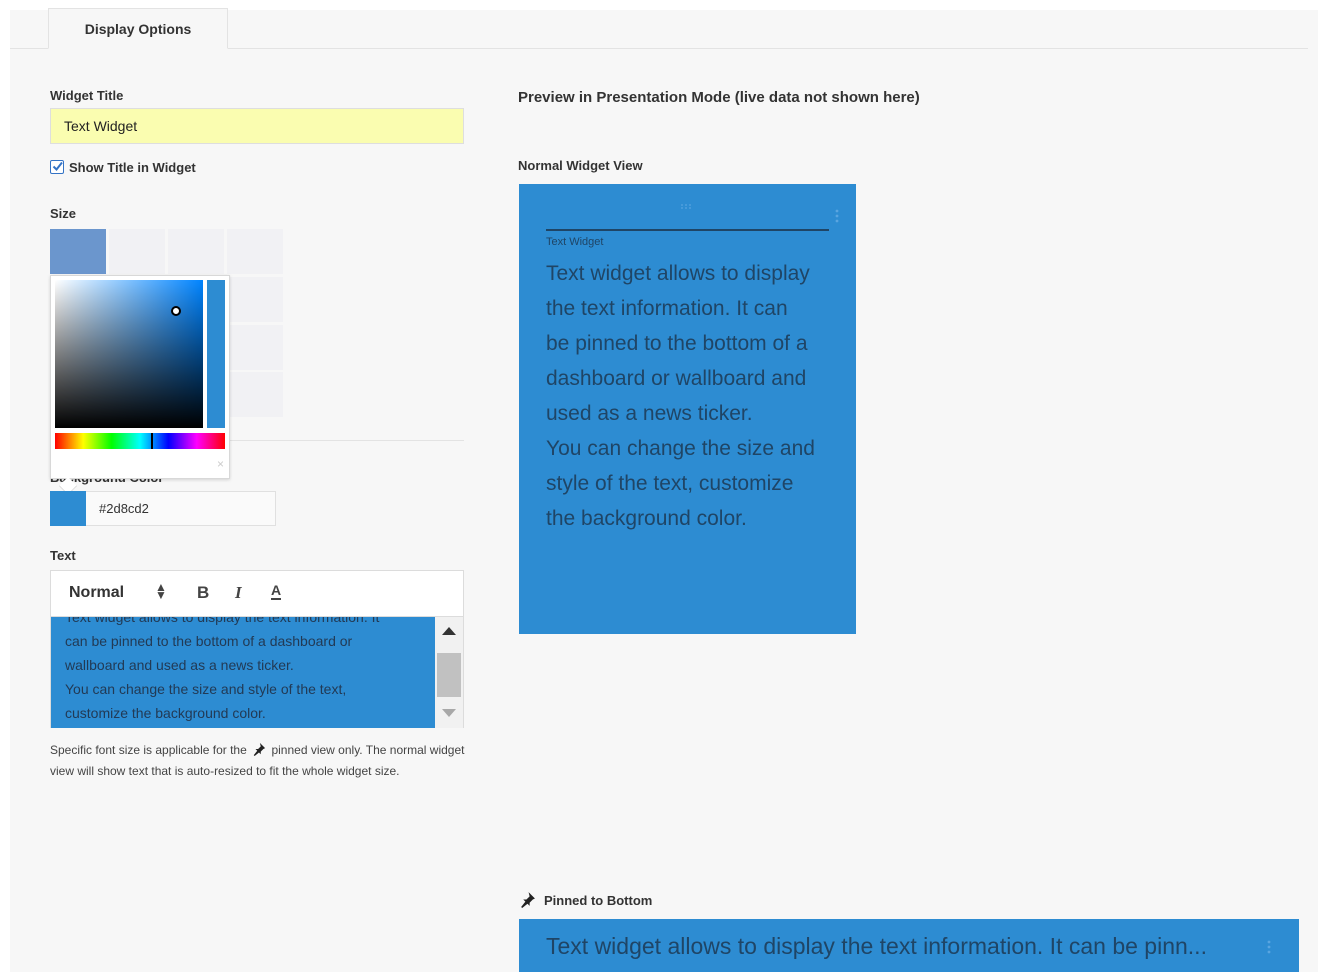 The height and width of the screenshot is (972, 1318). I want to click on widget-body-line: used as a news ticker., so click(649, 413).